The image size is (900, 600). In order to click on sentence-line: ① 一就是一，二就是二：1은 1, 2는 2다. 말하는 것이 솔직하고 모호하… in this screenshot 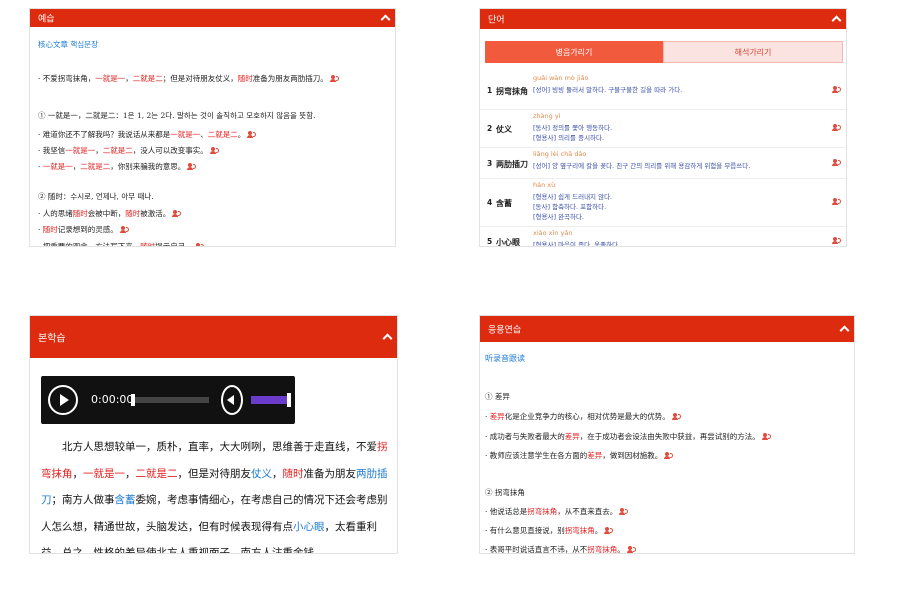, I will do `click(176, 115)`.